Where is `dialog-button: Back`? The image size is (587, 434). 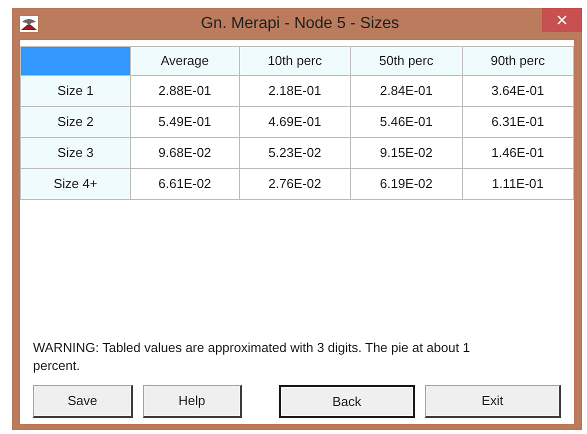
dialog-button: Back is located at coordinates (346, 401).